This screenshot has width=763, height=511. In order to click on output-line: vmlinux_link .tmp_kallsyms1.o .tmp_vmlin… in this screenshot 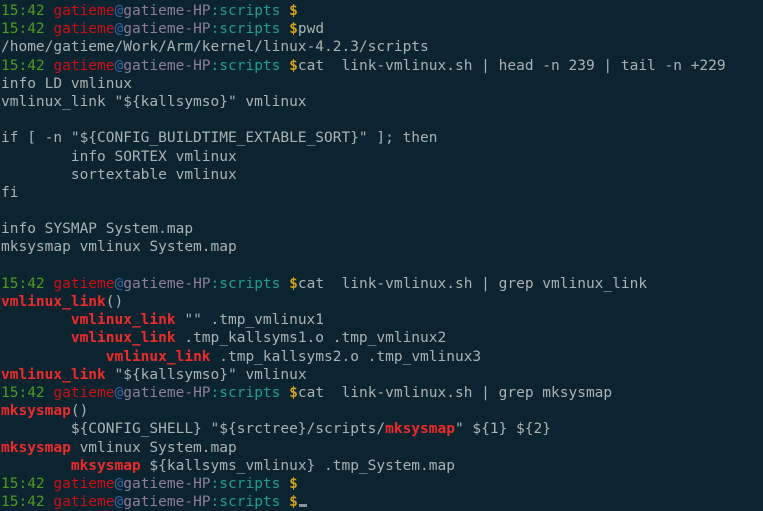, I will do `click(382, 338)`.